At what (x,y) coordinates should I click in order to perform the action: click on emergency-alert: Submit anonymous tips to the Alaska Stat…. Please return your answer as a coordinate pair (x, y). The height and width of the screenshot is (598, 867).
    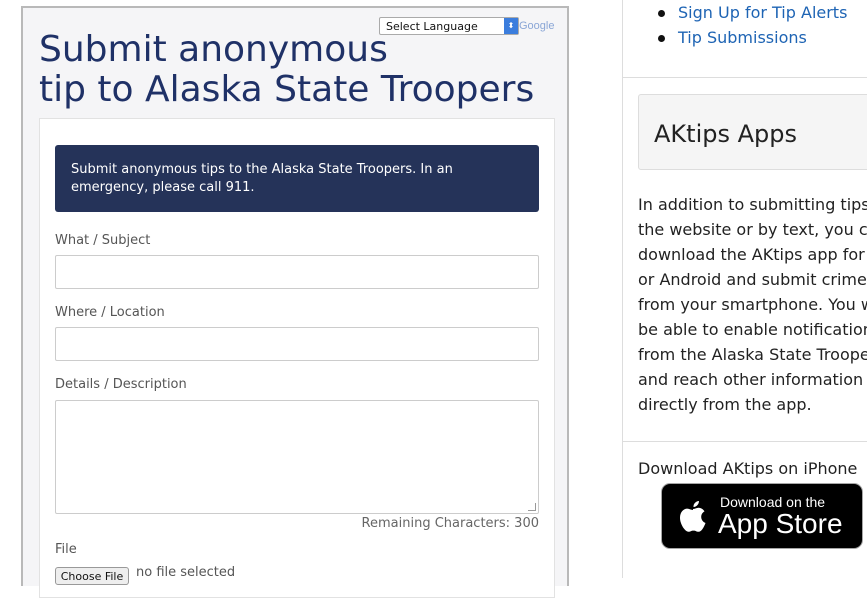
    Looking at the image, I should click on (297, 178).